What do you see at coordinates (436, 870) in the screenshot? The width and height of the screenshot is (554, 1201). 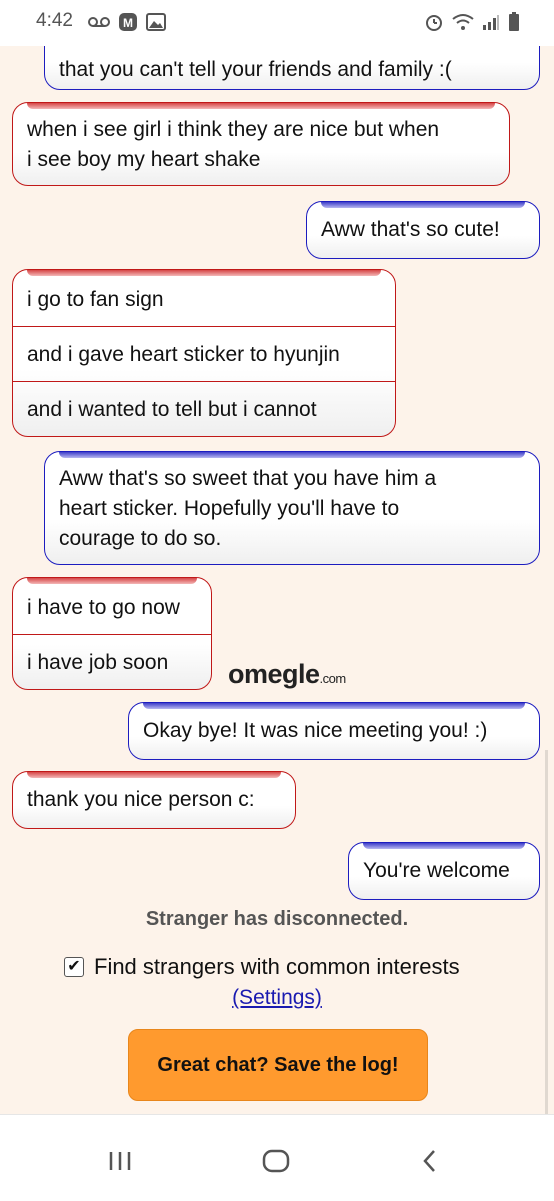 I see `message-text: You're welcome` at bounding box center [436, 870].